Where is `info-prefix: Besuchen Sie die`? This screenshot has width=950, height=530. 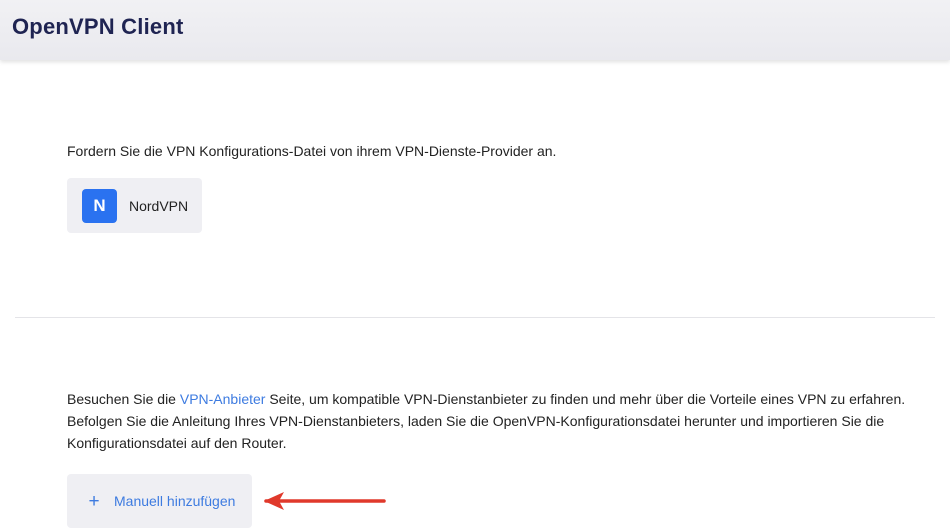
info-prefix: Besuchen Sie die is located at coordinates (123, 399).